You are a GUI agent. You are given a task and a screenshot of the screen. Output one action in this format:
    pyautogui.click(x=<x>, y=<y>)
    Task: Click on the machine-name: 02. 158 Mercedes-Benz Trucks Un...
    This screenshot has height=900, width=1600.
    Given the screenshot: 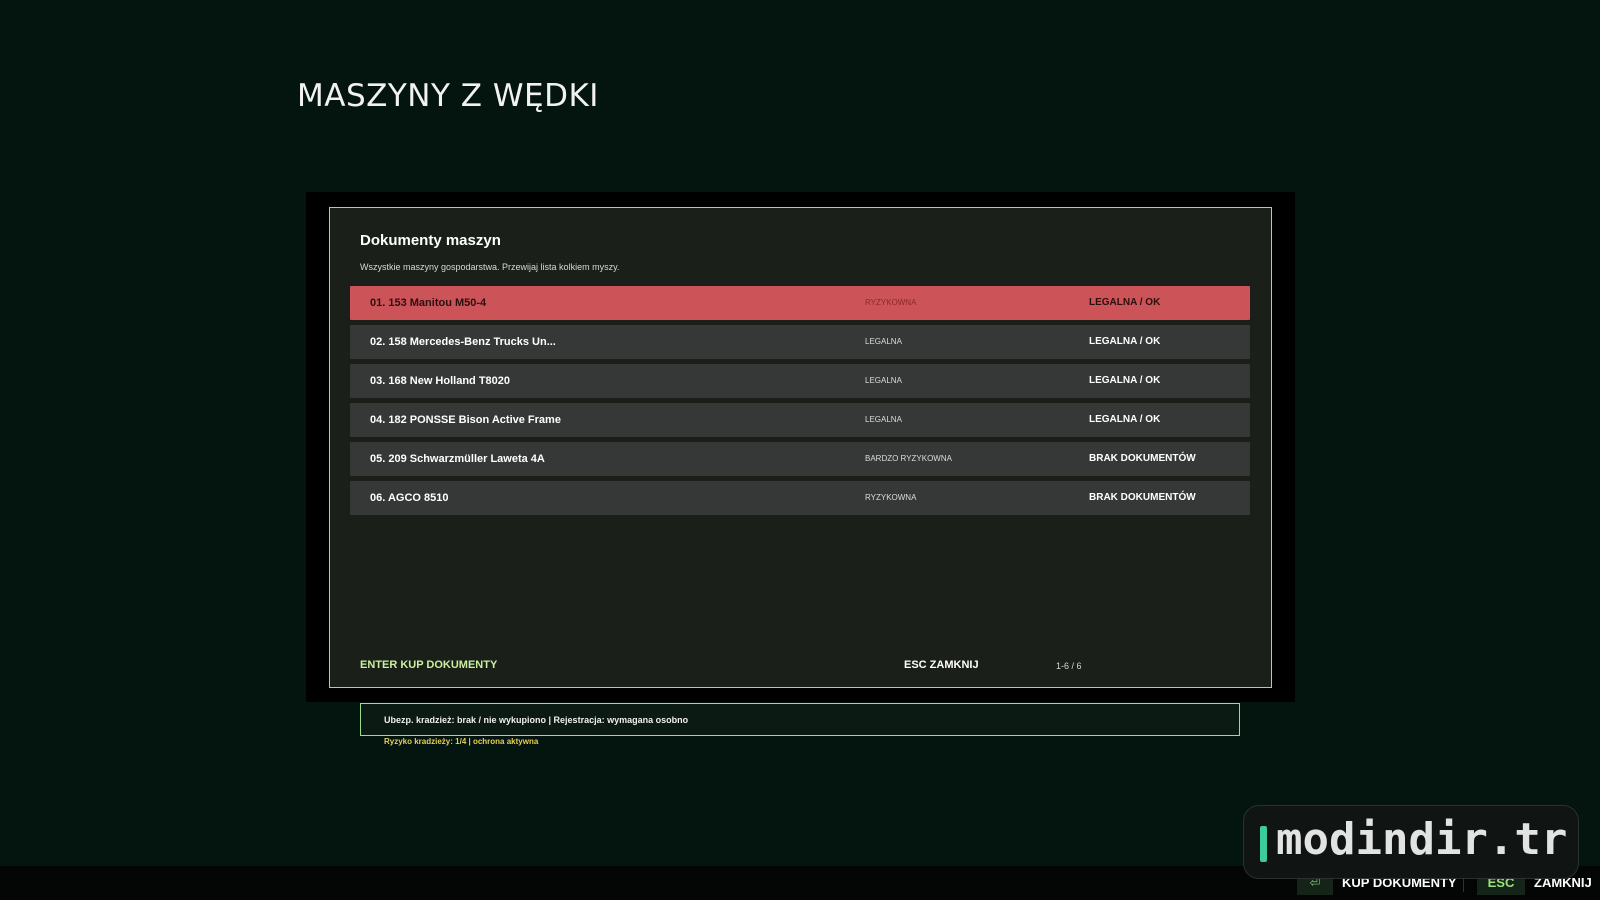 What is the action you would take?
    pyautogui.click(x=463, y=342)
    